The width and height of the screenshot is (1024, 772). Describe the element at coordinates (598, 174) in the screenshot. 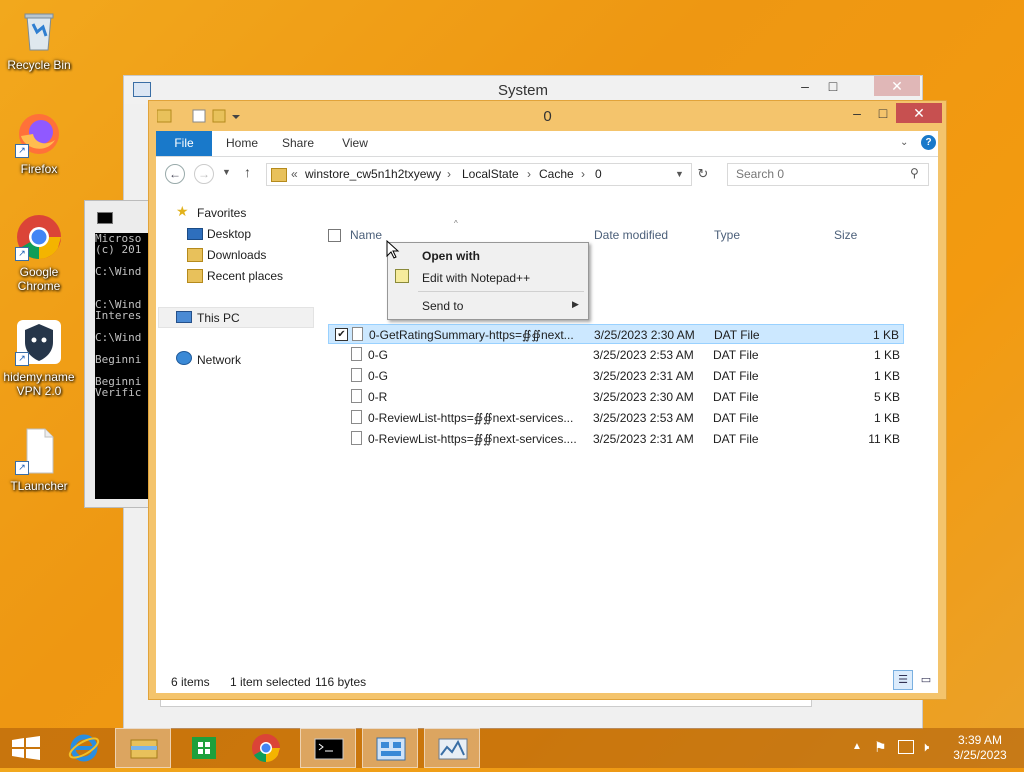

I see `breadcrumb-0: 0` at that location.